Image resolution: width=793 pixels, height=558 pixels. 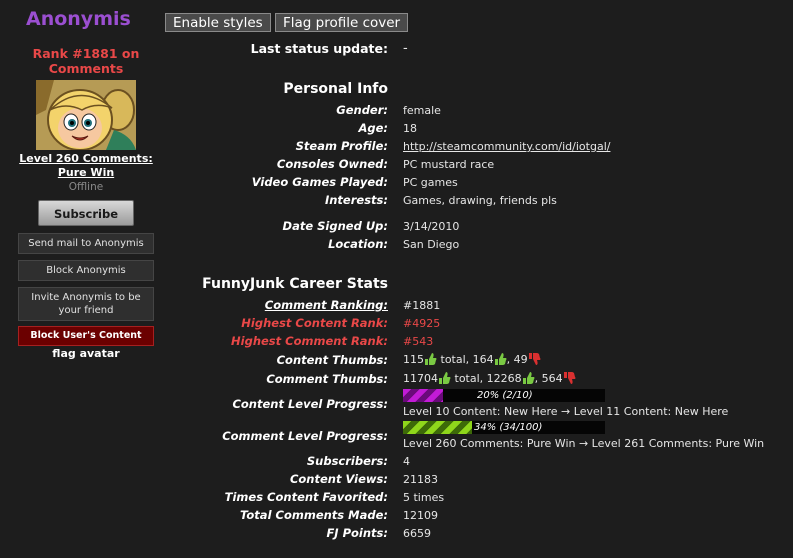 I want to click on steam-label: Steam Profile:, so click(x=341, y=146).